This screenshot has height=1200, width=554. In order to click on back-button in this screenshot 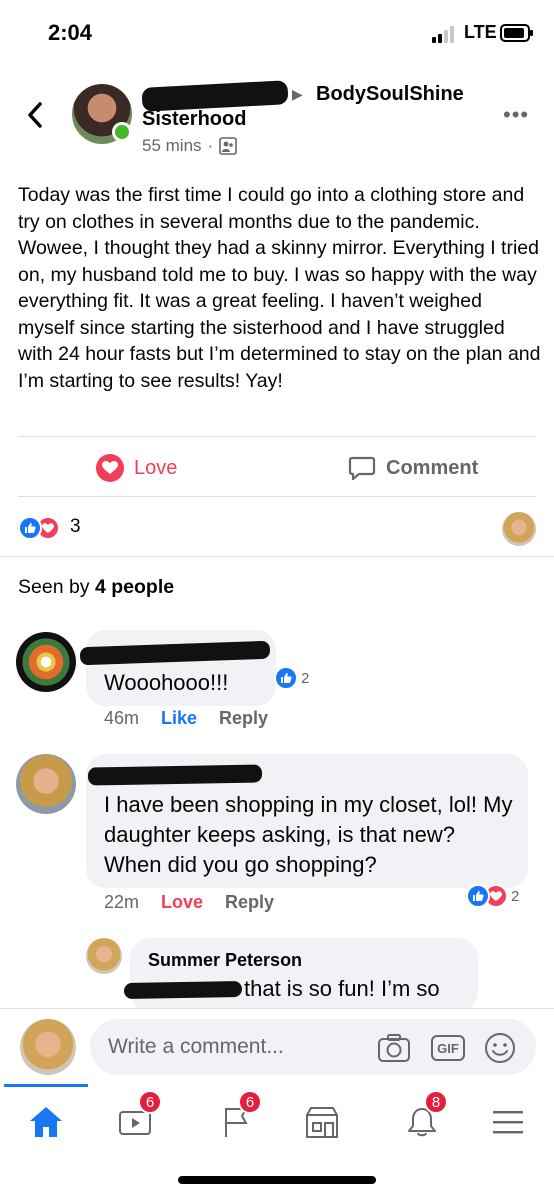, I will do `click(35, 115)`.